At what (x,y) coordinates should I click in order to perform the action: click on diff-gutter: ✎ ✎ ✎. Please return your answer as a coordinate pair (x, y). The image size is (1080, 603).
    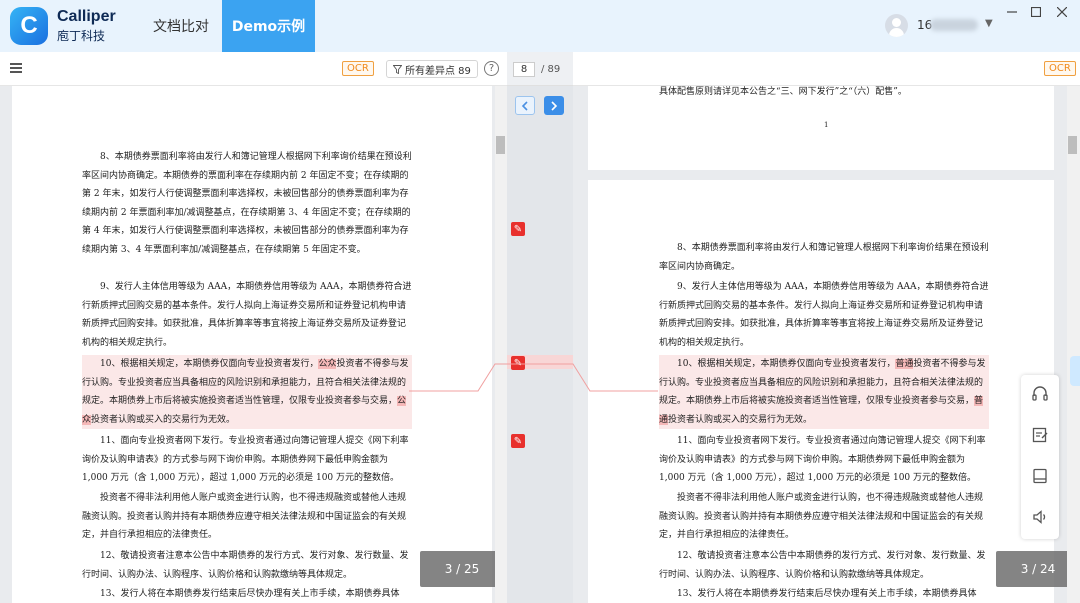
    Looking at the image, I should click on (540, 344).